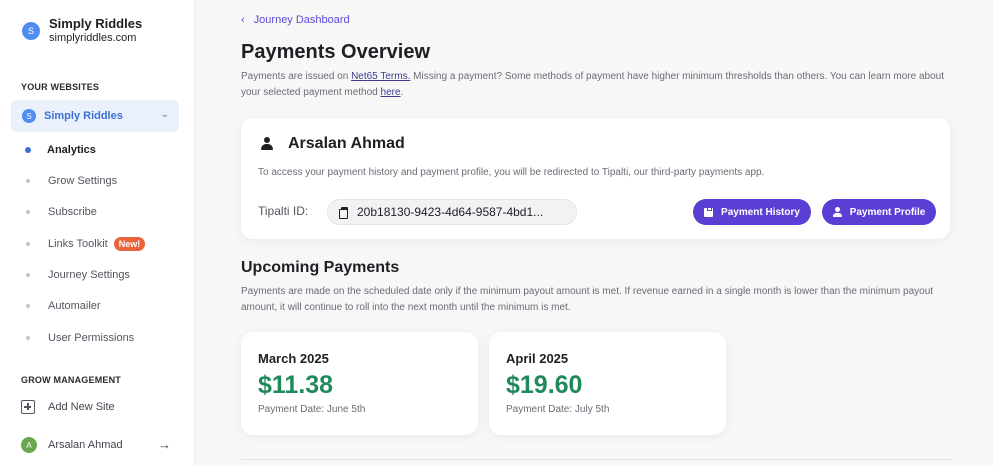  What do you see at coordinates (312, 409) in the screenshot?
I see `payment-date: Payment Date: June 5th` at bounding box center [312, 409].